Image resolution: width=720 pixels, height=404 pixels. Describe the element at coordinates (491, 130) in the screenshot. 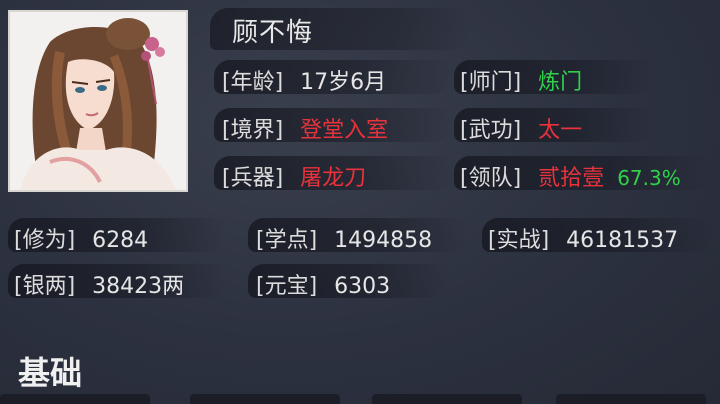

I see `martial-label: [武功]` at that location.